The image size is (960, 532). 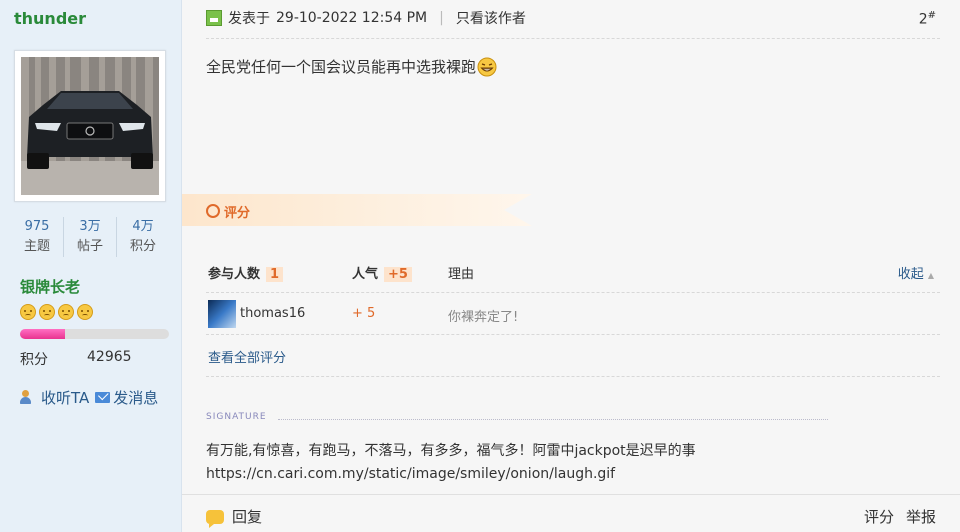 I want to click on footer-divider, so click(x=571, y=494).